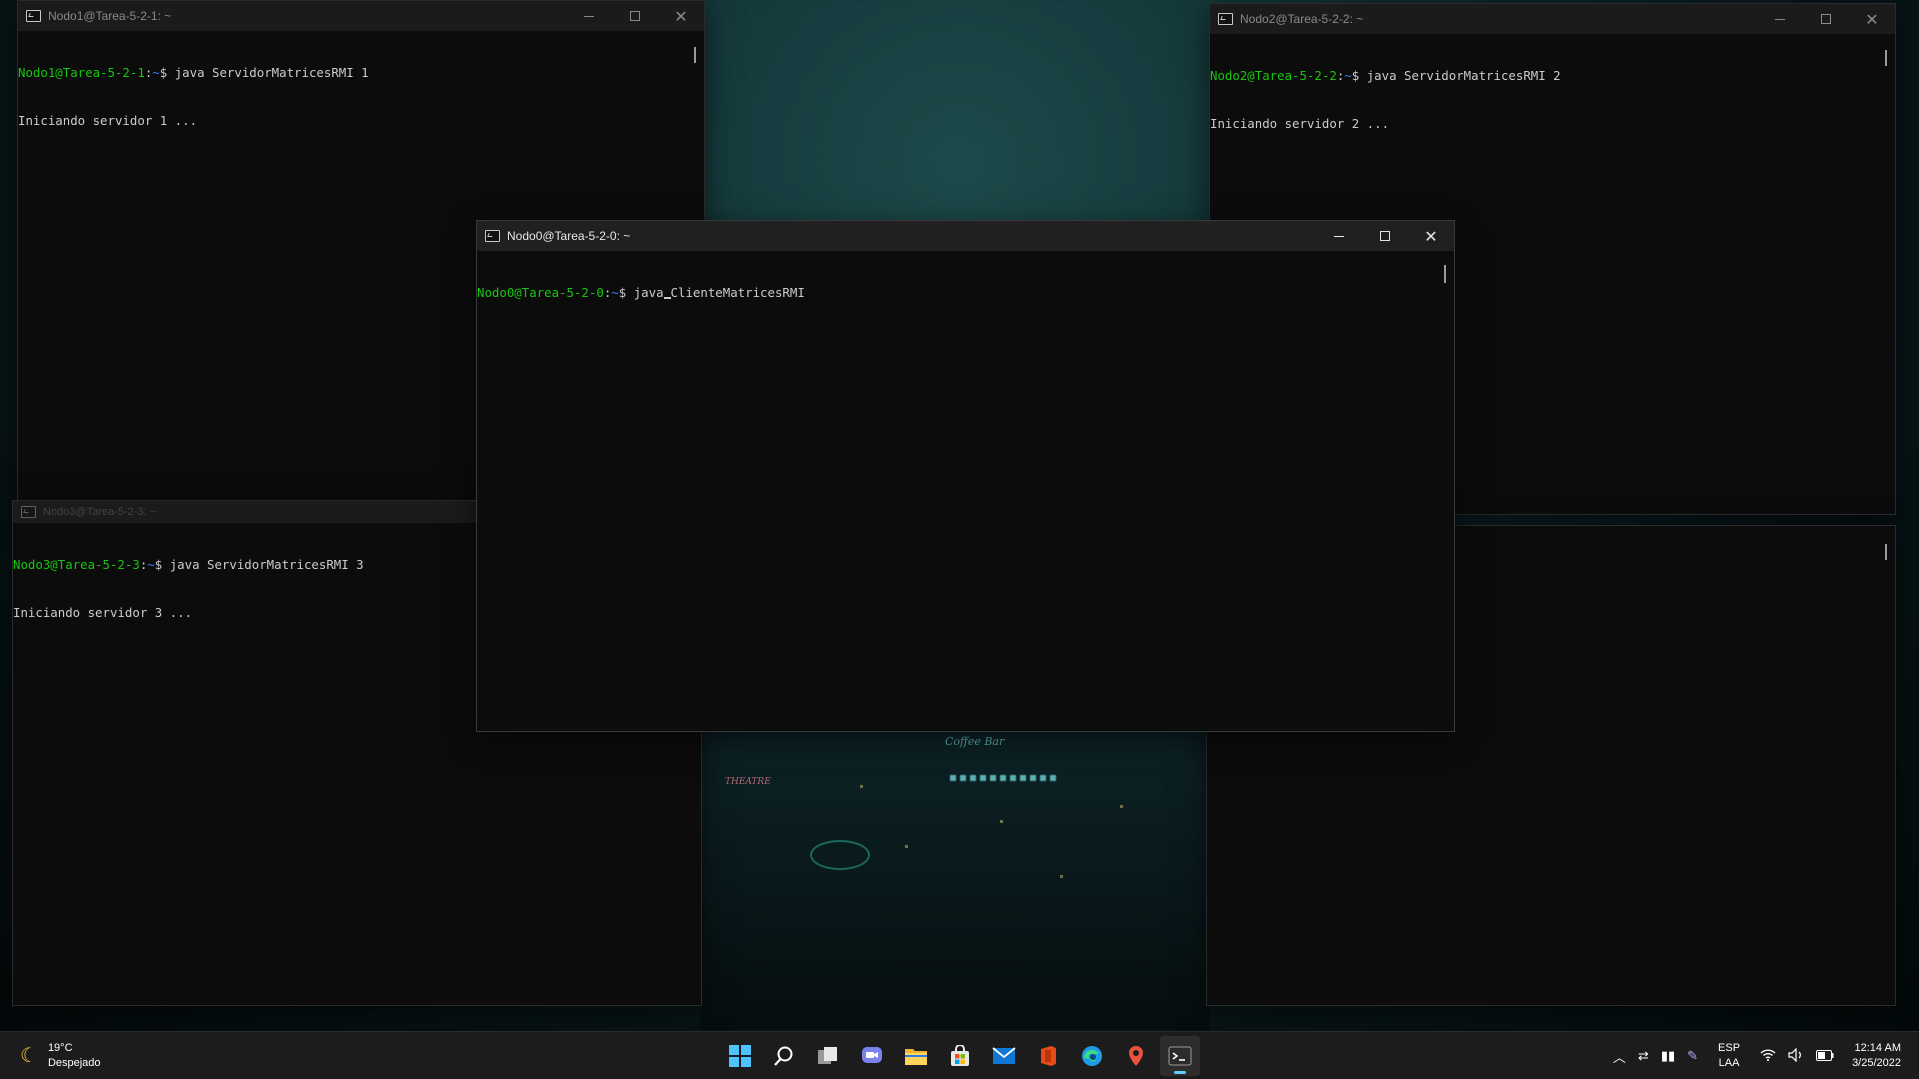 The height and width of the screenshot is (1079, 1919). I want to click on weather-widget: ☾ 19°C Despejado, so click(120, 1056).